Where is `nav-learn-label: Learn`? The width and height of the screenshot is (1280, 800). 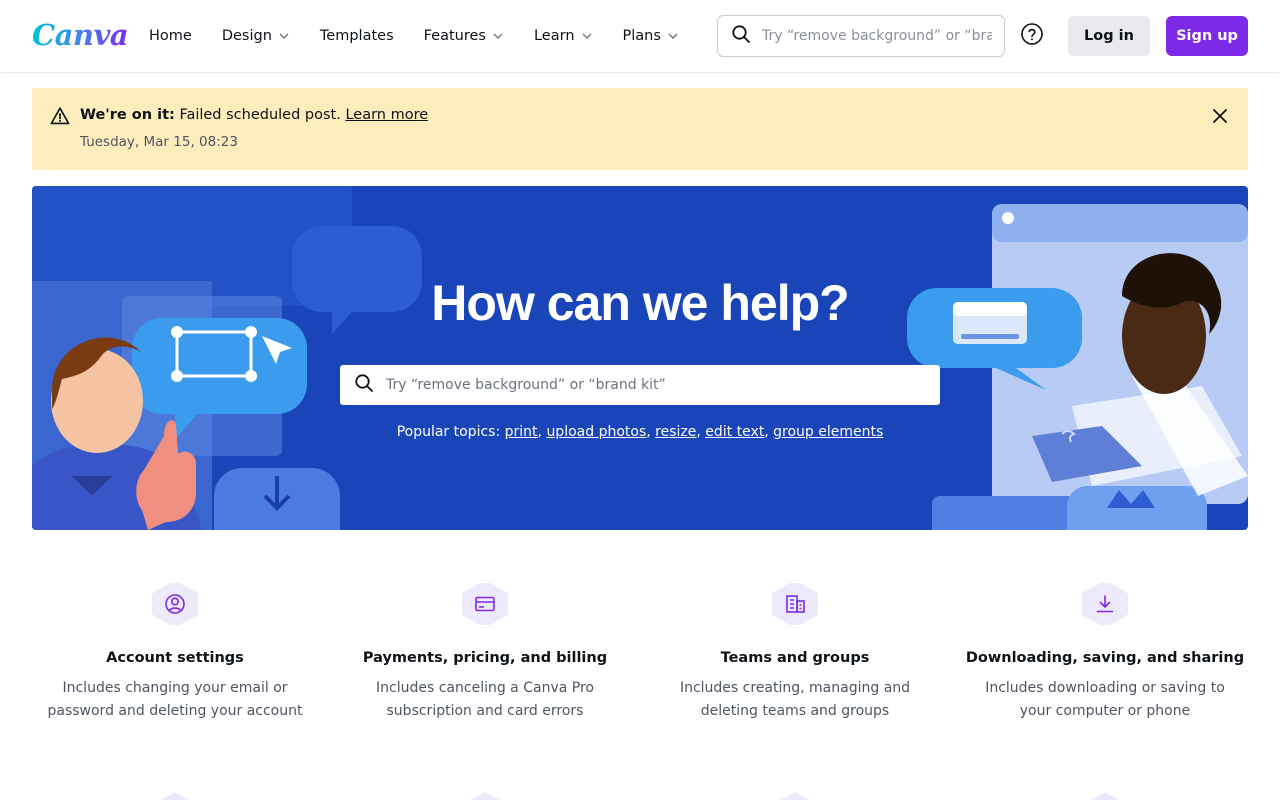
nav-learn-label: Learn is located at coordinates (554, 36).